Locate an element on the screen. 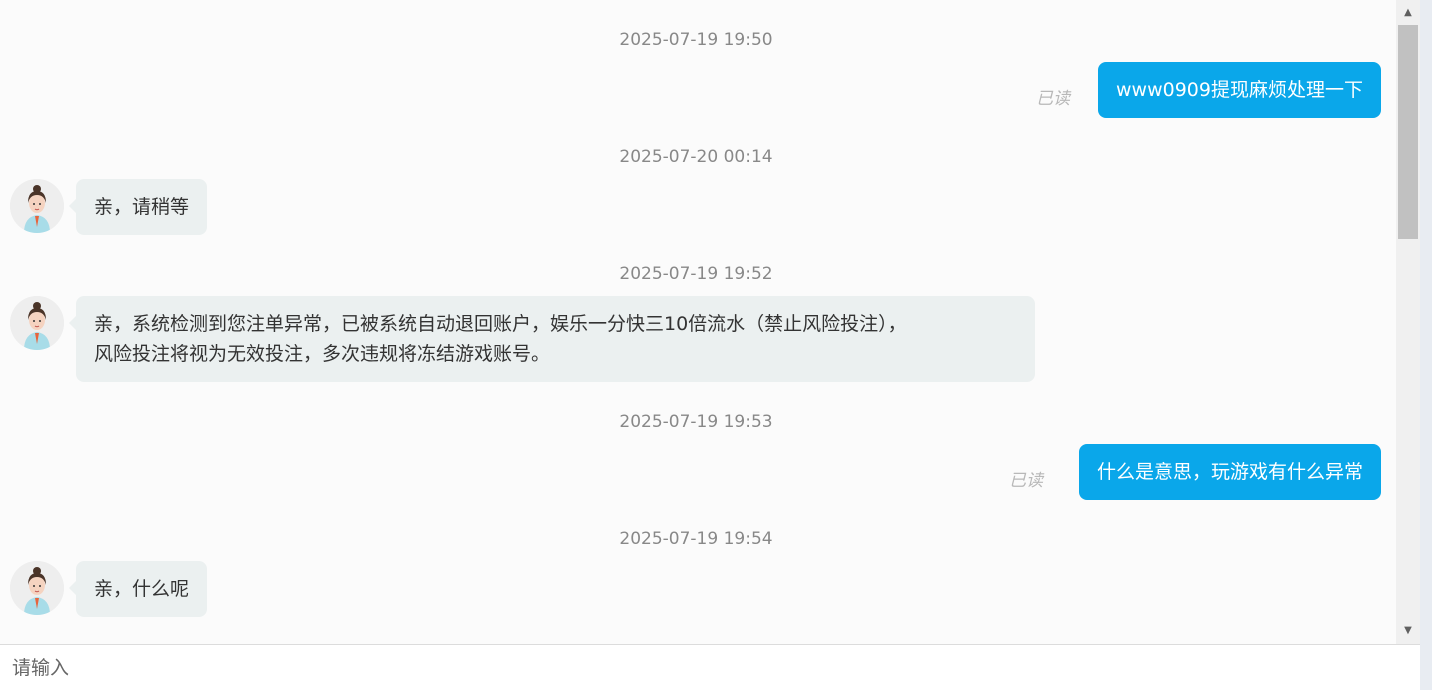  message-row-user: 已读 www0909提现麻烦处理一下 is located at coordinates (698, 90).